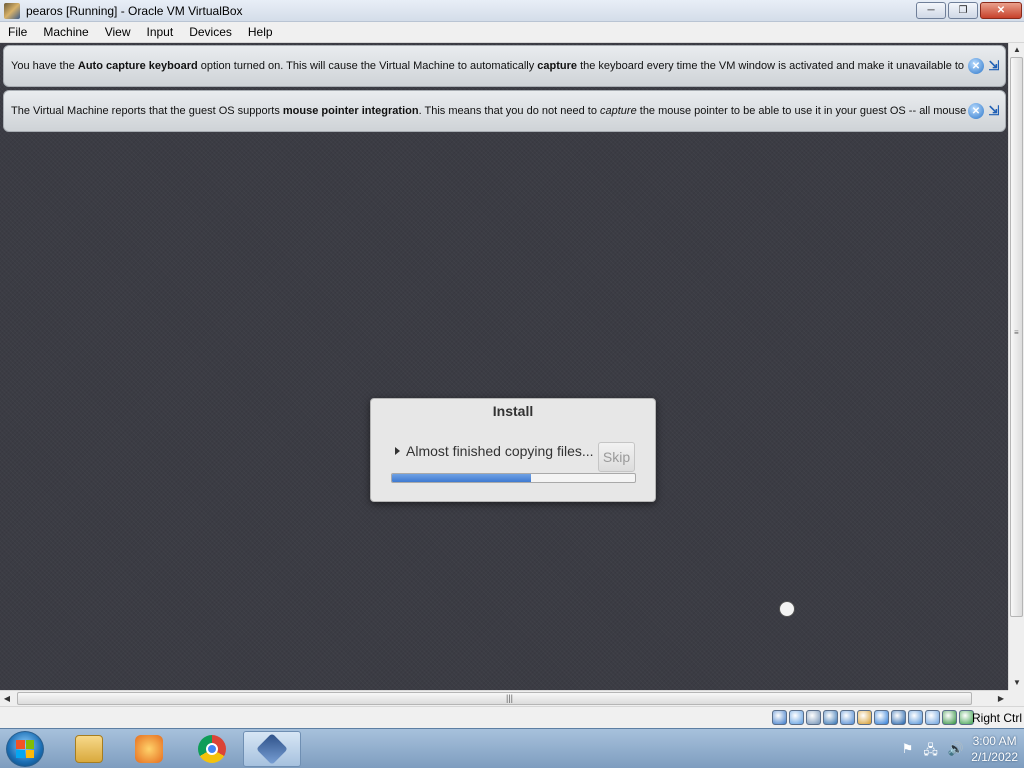  What do you see at coordinates (12, 10) in the screenshot?
I see `virtualbox-app-icon` at bounding box center [12, 10].